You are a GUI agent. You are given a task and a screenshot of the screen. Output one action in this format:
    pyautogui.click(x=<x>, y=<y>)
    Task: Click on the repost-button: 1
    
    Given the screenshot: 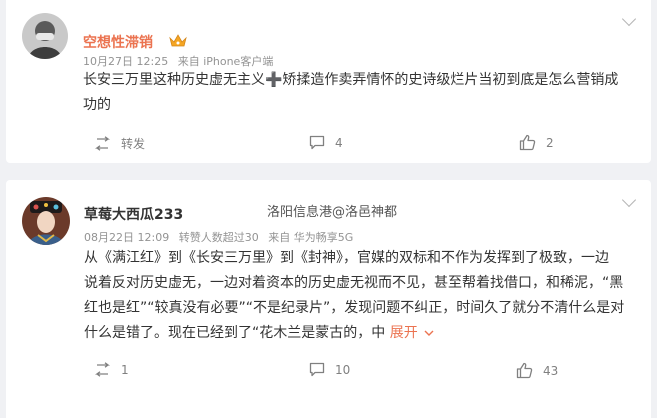 What is the action you would take?
    pyautogui.click(x=111, y=369)
    